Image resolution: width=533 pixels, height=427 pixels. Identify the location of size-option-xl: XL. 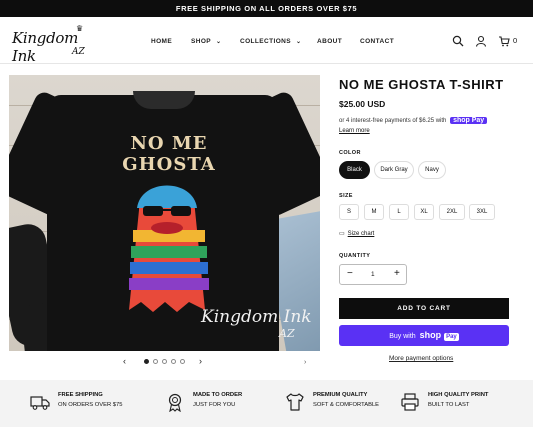
(424, 212).